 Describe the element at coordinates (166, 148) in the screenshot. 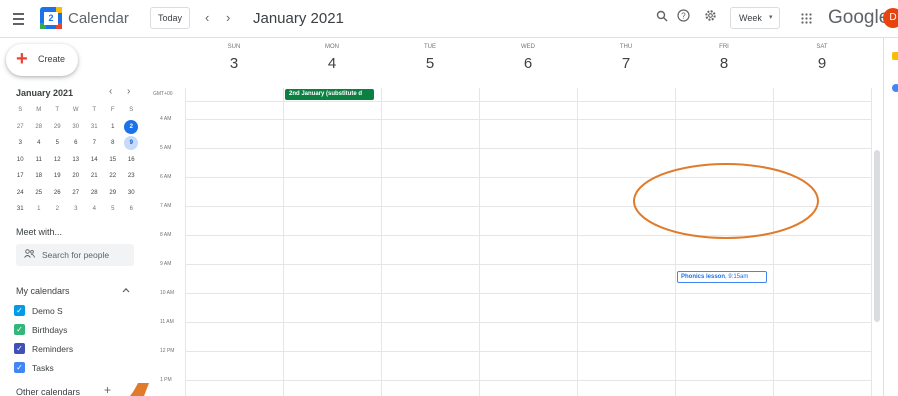

I see `time-label: 5 AM` at that location.